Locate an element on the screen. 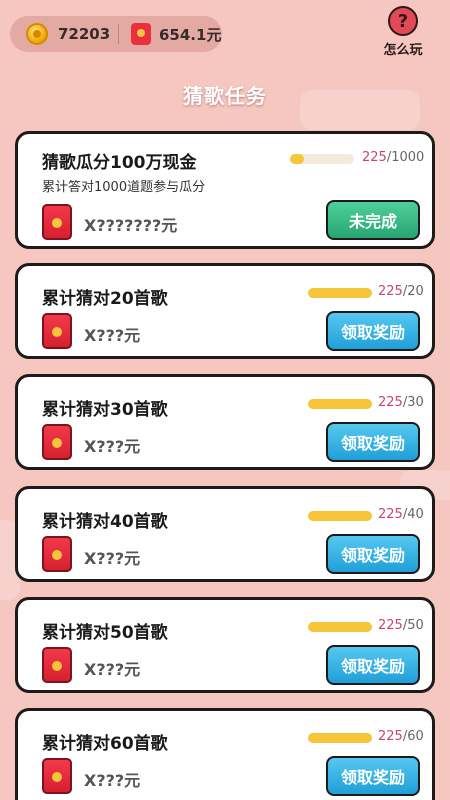 The height and width of the screenshot is (800, 450). progress-text: 225/50 is located at coordinates (401, 625).